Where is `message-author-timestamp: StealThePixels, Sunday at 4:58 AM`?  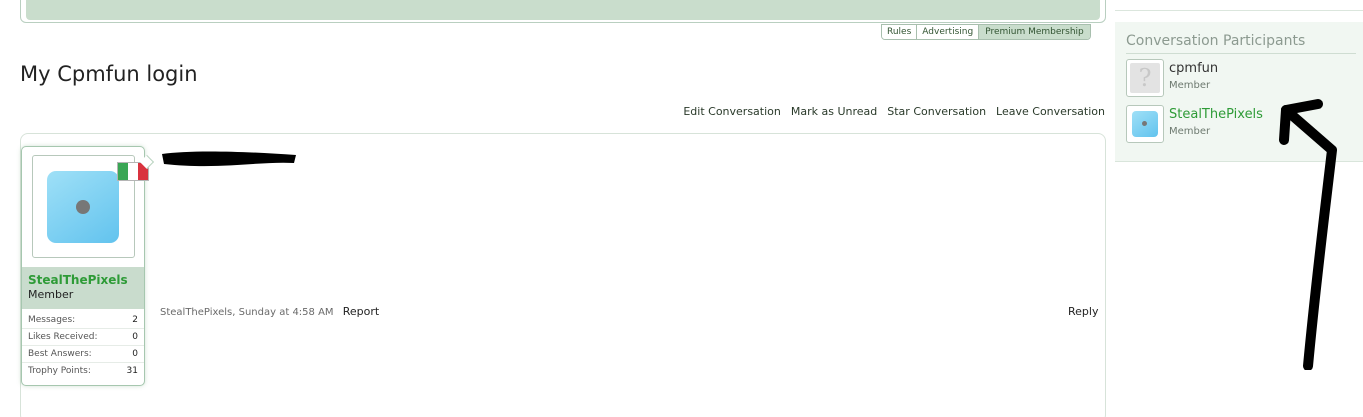
message-author-timestamp: StealThePixels, Sunday at 4:58 AM is located at coordinates (247, 312).